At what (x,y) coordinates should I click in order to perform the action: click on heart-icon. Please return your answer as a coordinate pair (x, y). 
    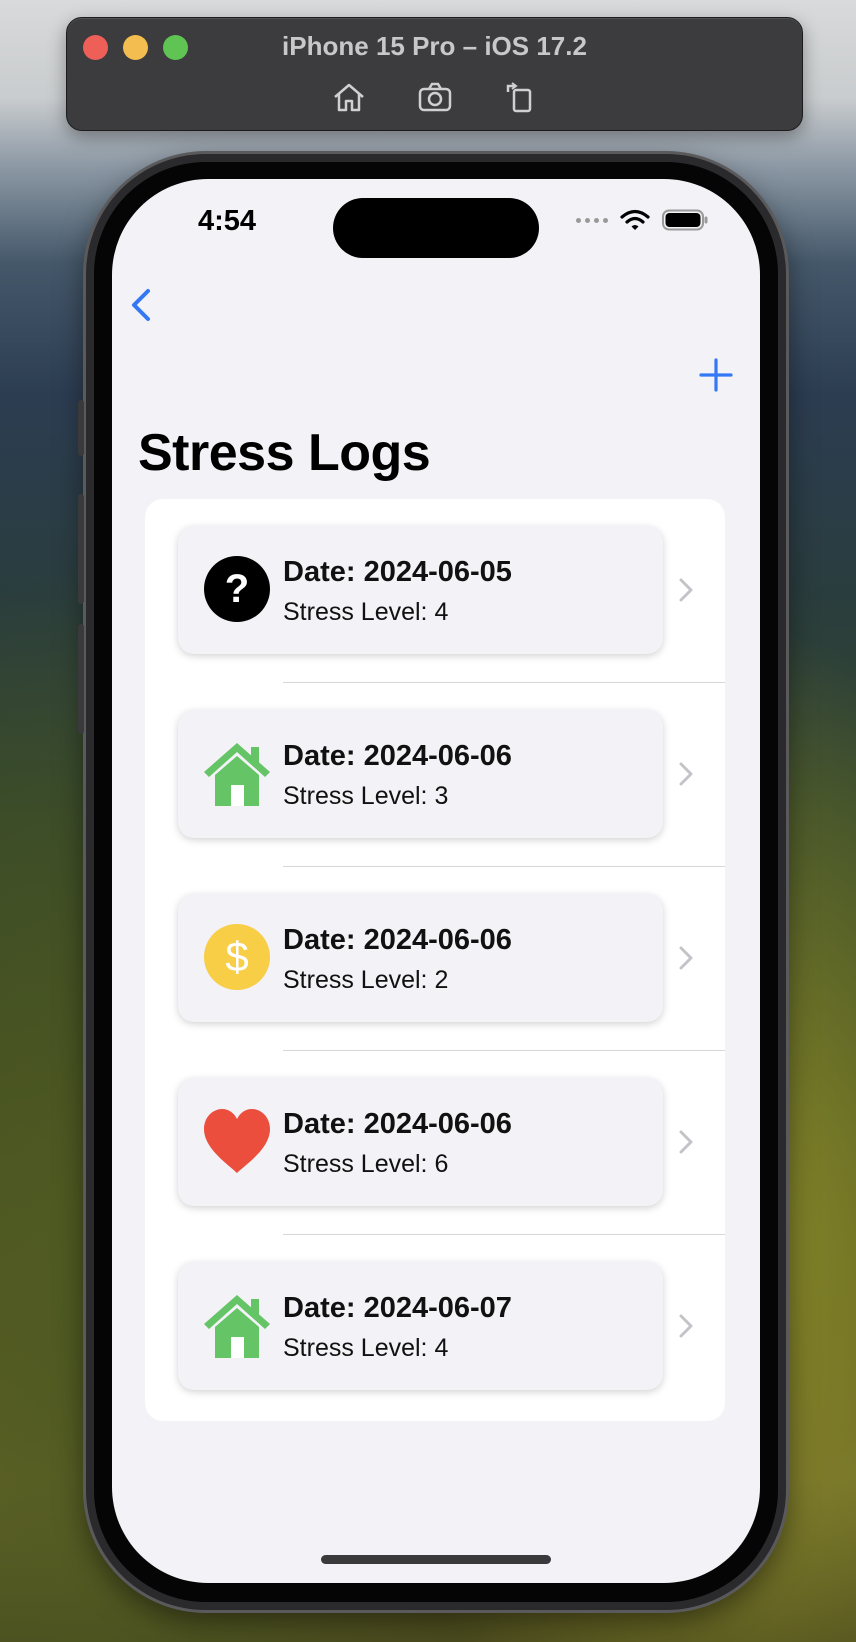
    Looking at the image, I should click on (237, 1141).